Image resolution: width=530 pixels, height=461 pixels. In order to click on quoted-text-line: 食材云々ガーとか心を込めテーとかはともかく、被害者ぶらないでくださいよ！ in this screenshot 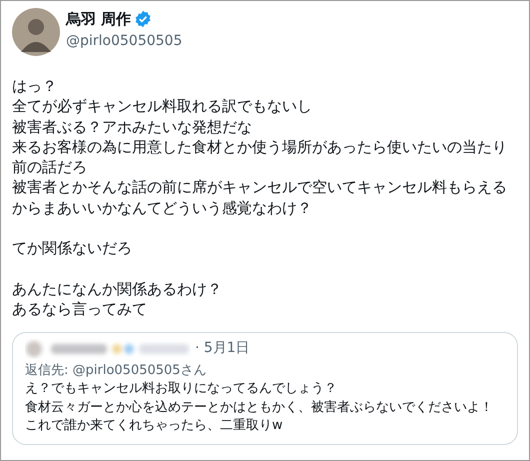, I will do `click(259, 407)`.